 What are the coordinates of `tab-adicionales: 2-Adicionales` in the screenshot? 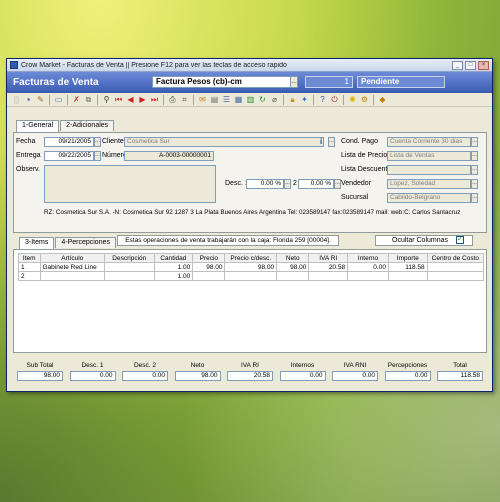 It's located at (87, 125).